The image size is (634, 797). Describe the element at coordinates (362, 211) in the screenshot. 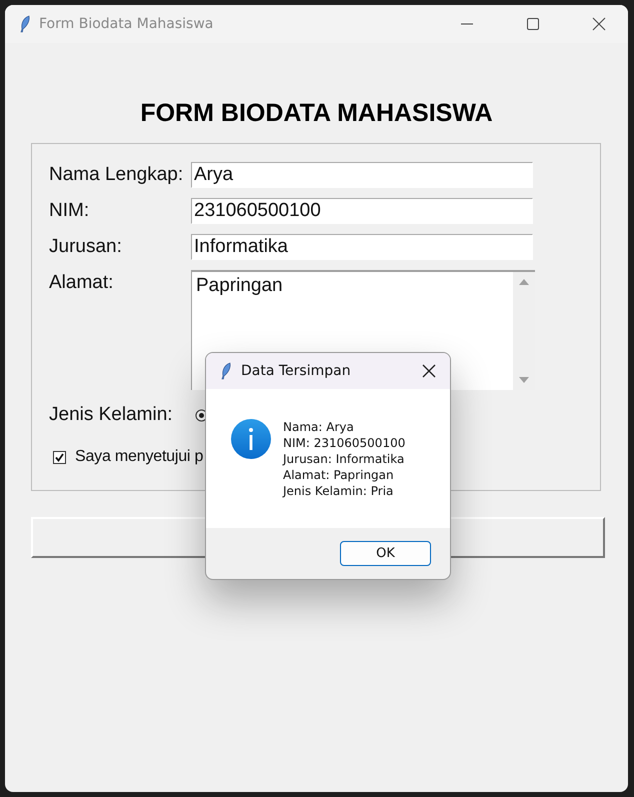

I see `input-field: 231060500100` at that location.